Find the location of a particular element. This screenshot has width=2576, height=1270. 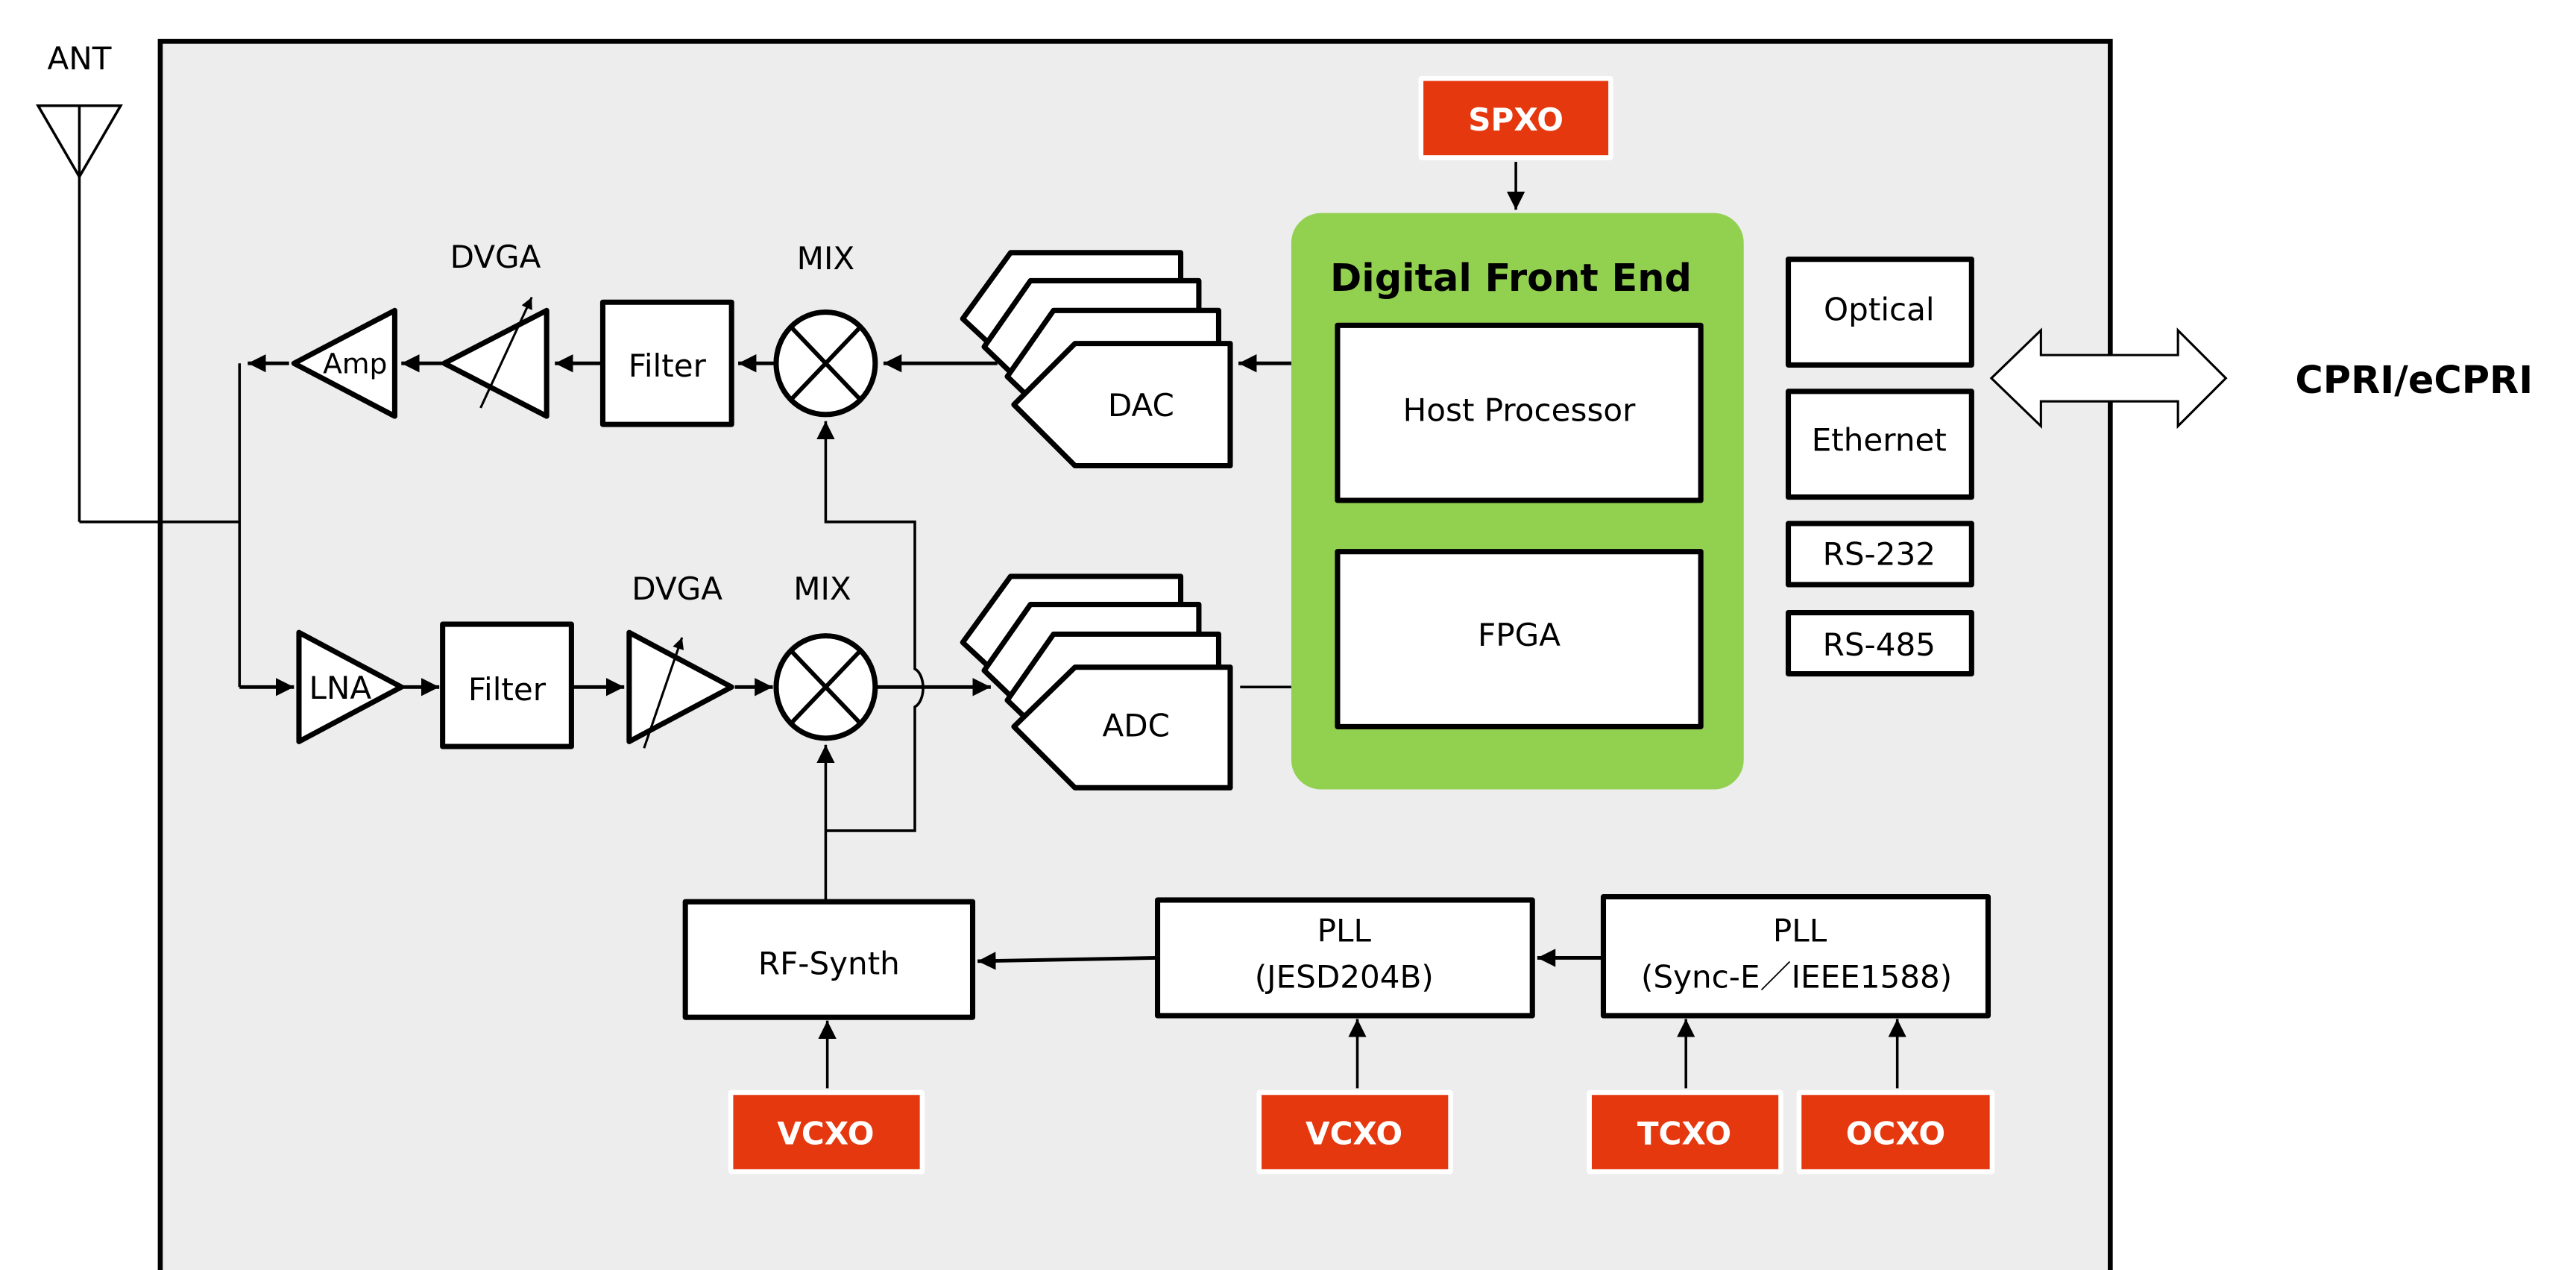

host-processor-label: Host Processor is located at coordinates (1519, 410).